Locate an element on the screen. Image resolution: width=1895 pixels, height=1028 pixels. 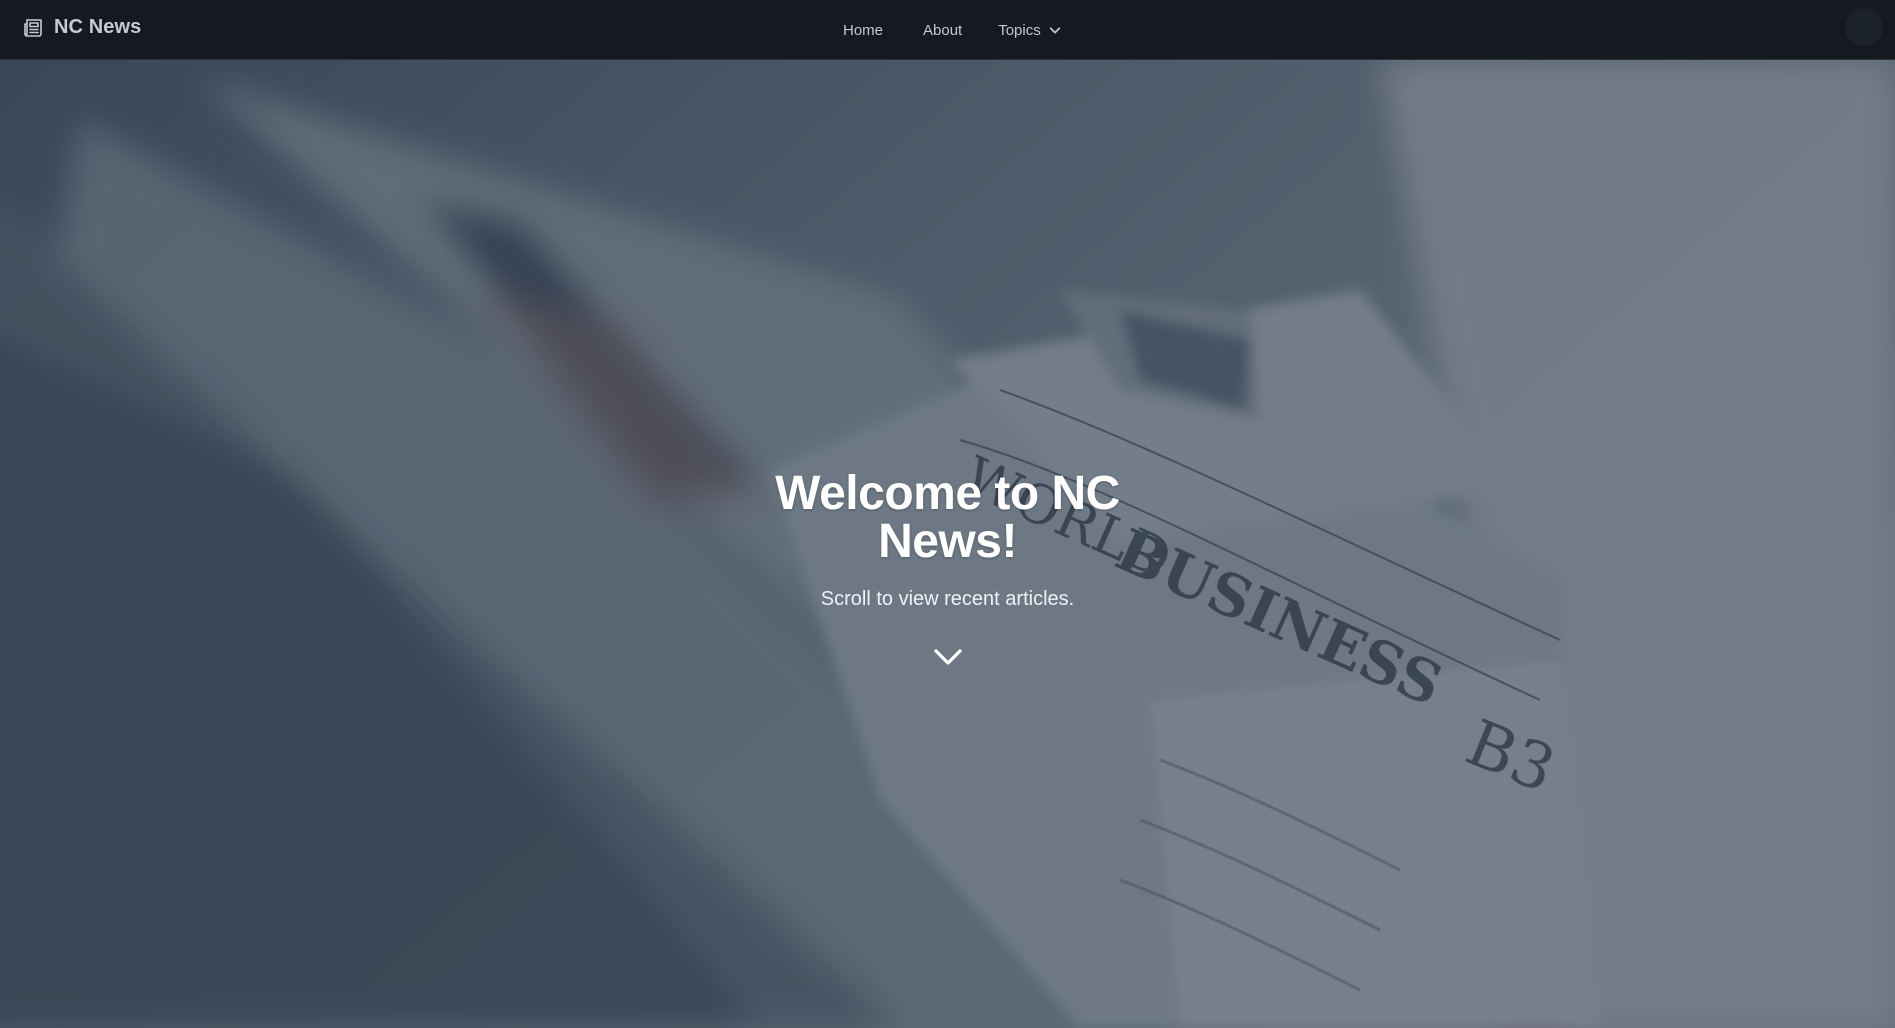
nav-topics-dropdown: Topics is located at coordinates (1030, 30).